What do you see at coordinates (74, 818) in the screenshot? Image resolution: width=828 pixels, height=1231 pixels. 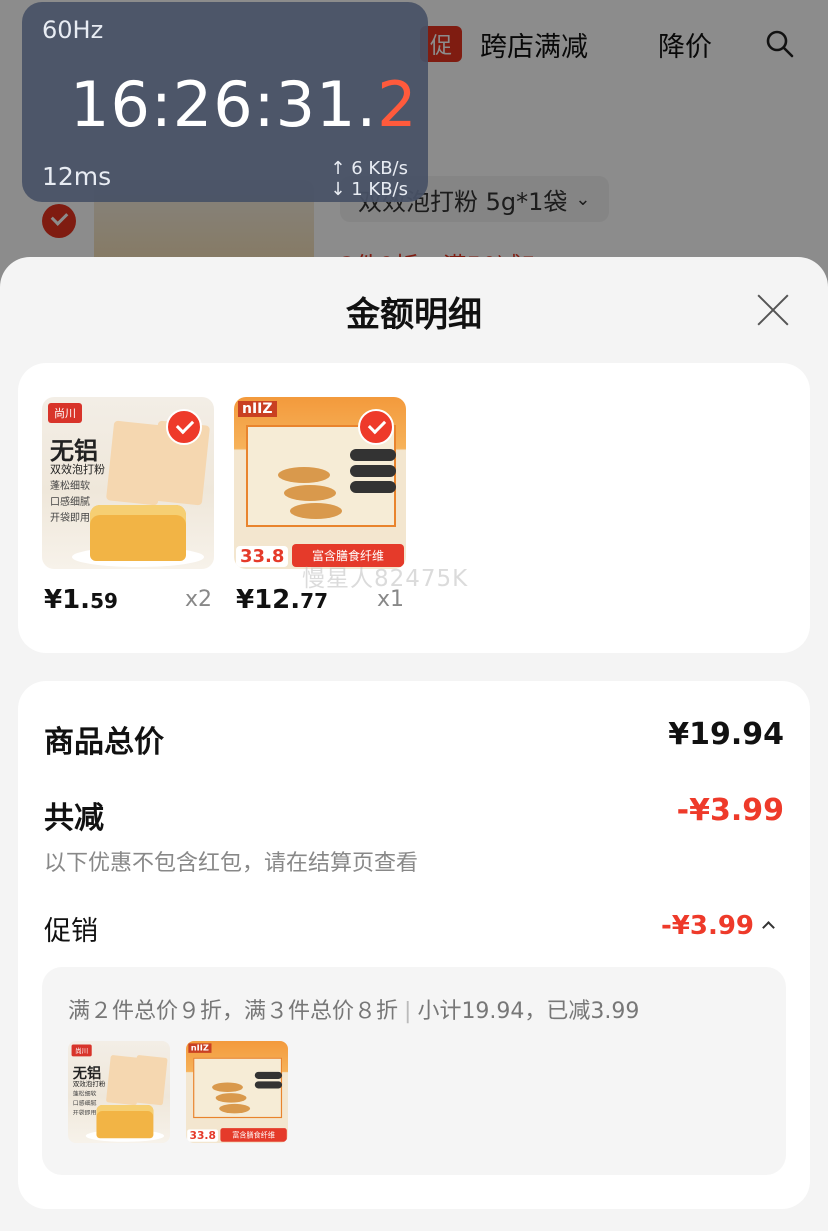 I see `total-discount-label: 共减` at bounding box center [74, 818].